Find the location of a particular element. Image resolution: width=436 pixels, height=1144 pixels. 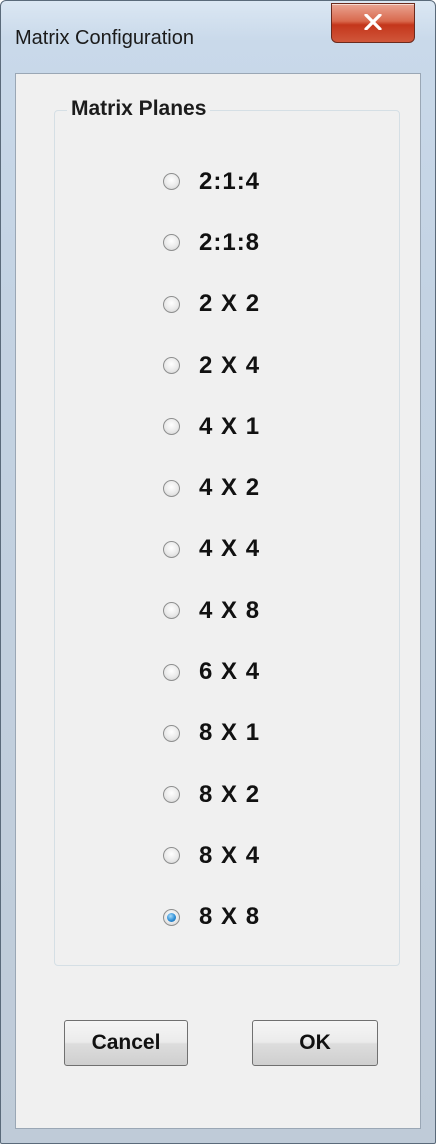

radio-option: 4 X 1 is located at coordinates (211, 426).